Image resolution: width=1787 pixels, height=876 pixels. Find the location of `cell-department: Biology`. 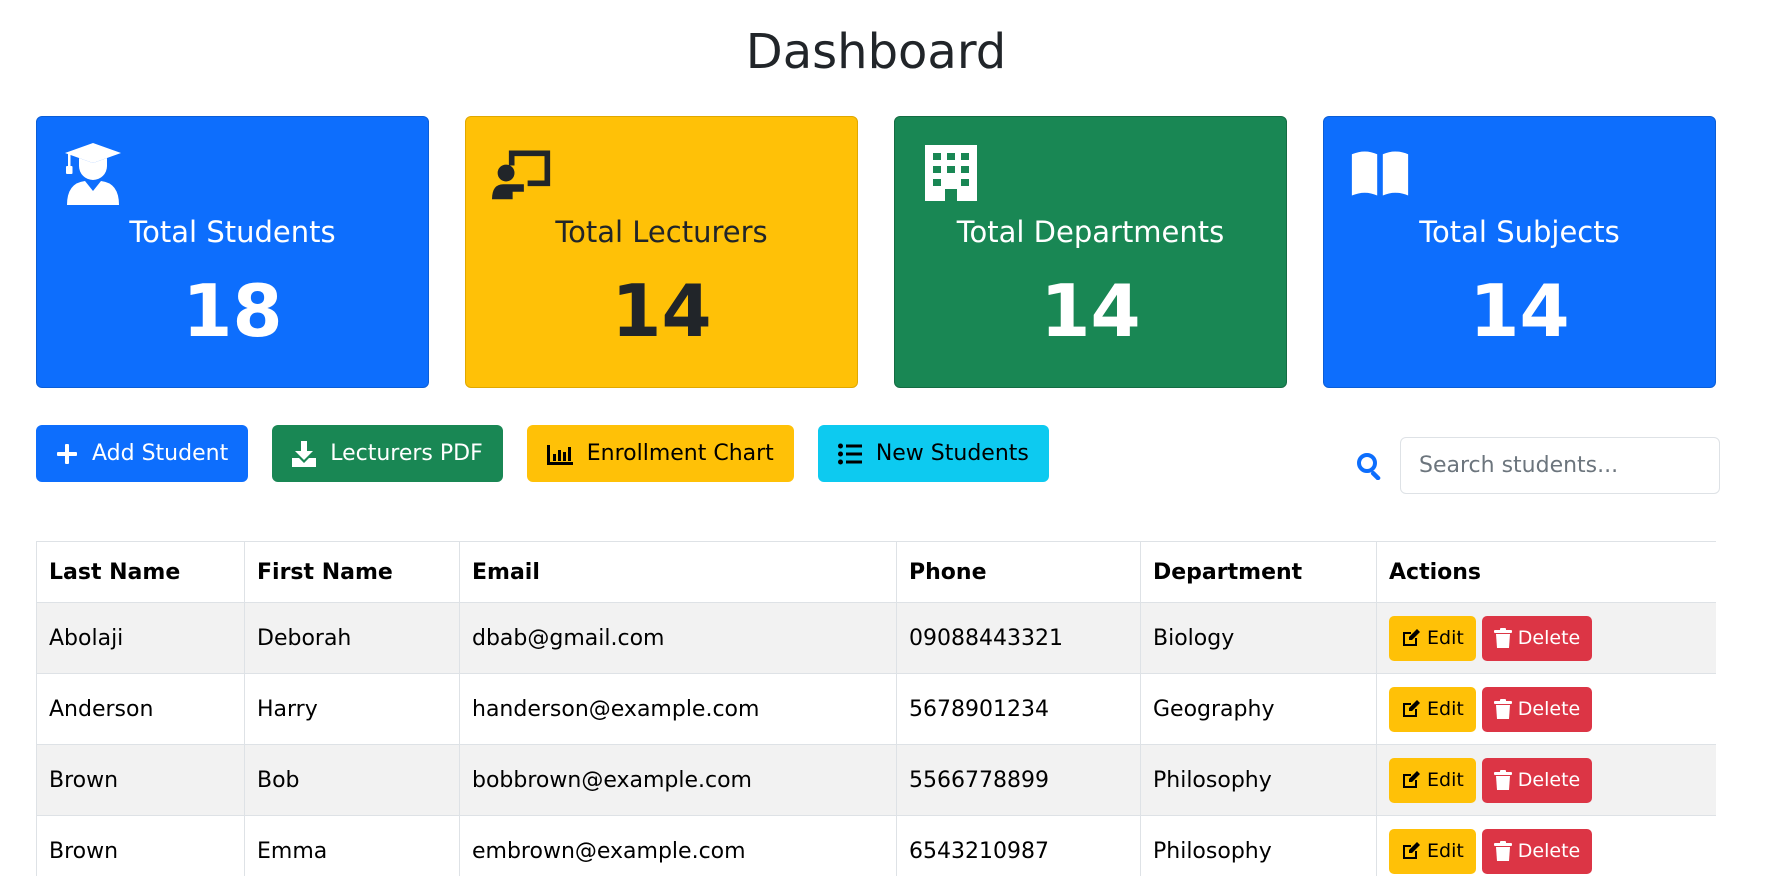

cell-department: Biology is located at coordinates (1258, 638).